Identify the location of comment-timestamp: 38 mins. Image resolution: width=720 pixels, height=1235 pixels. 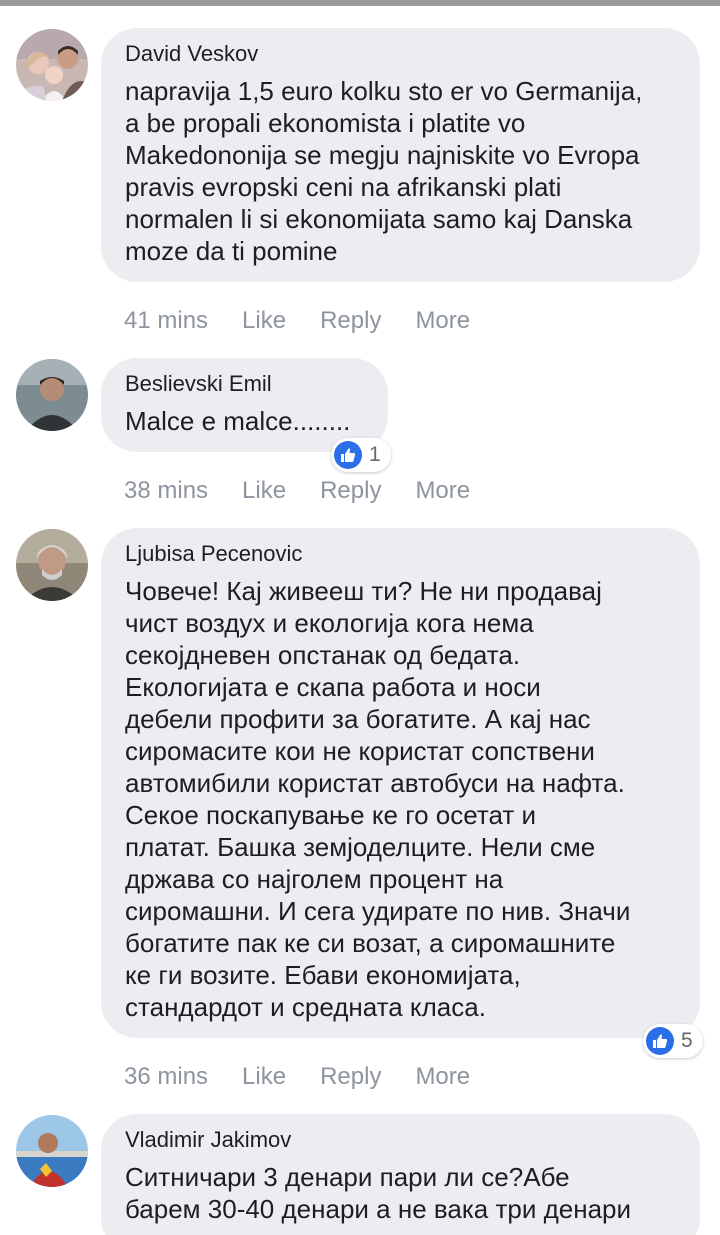
(166, 491).